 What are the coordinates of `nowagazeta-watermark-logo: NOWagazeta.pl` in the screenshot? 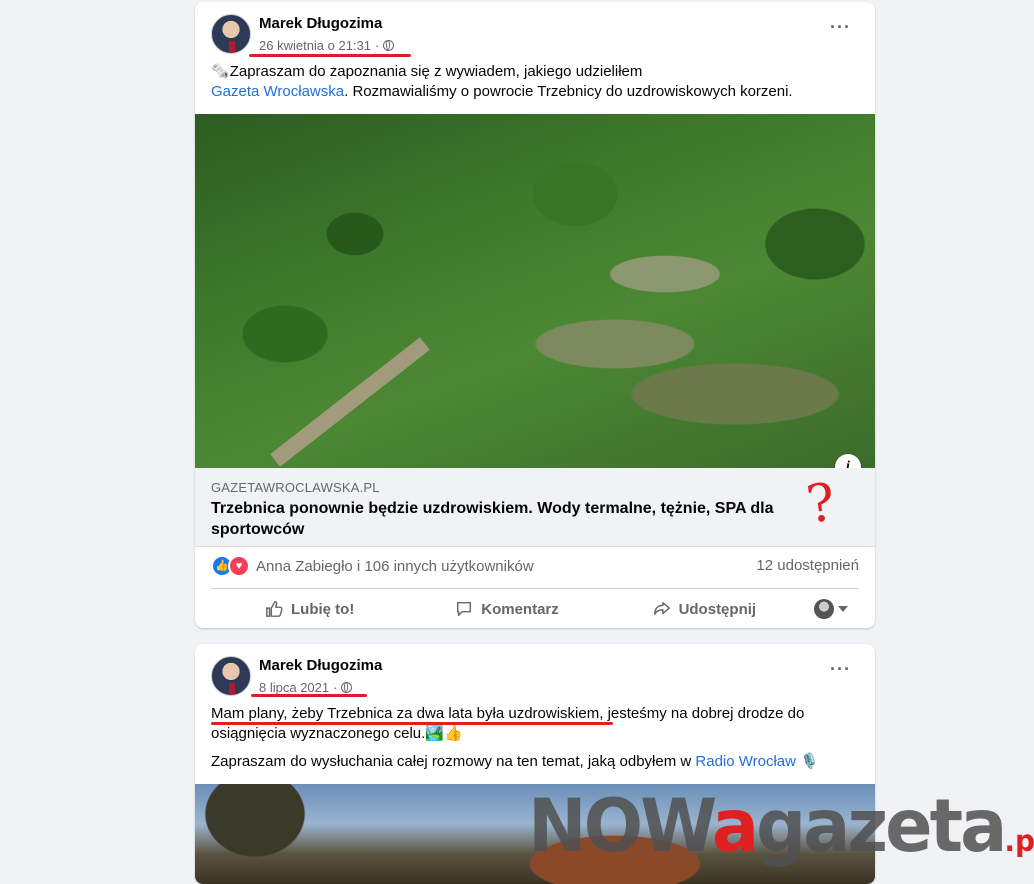 It's located at (781, 834).